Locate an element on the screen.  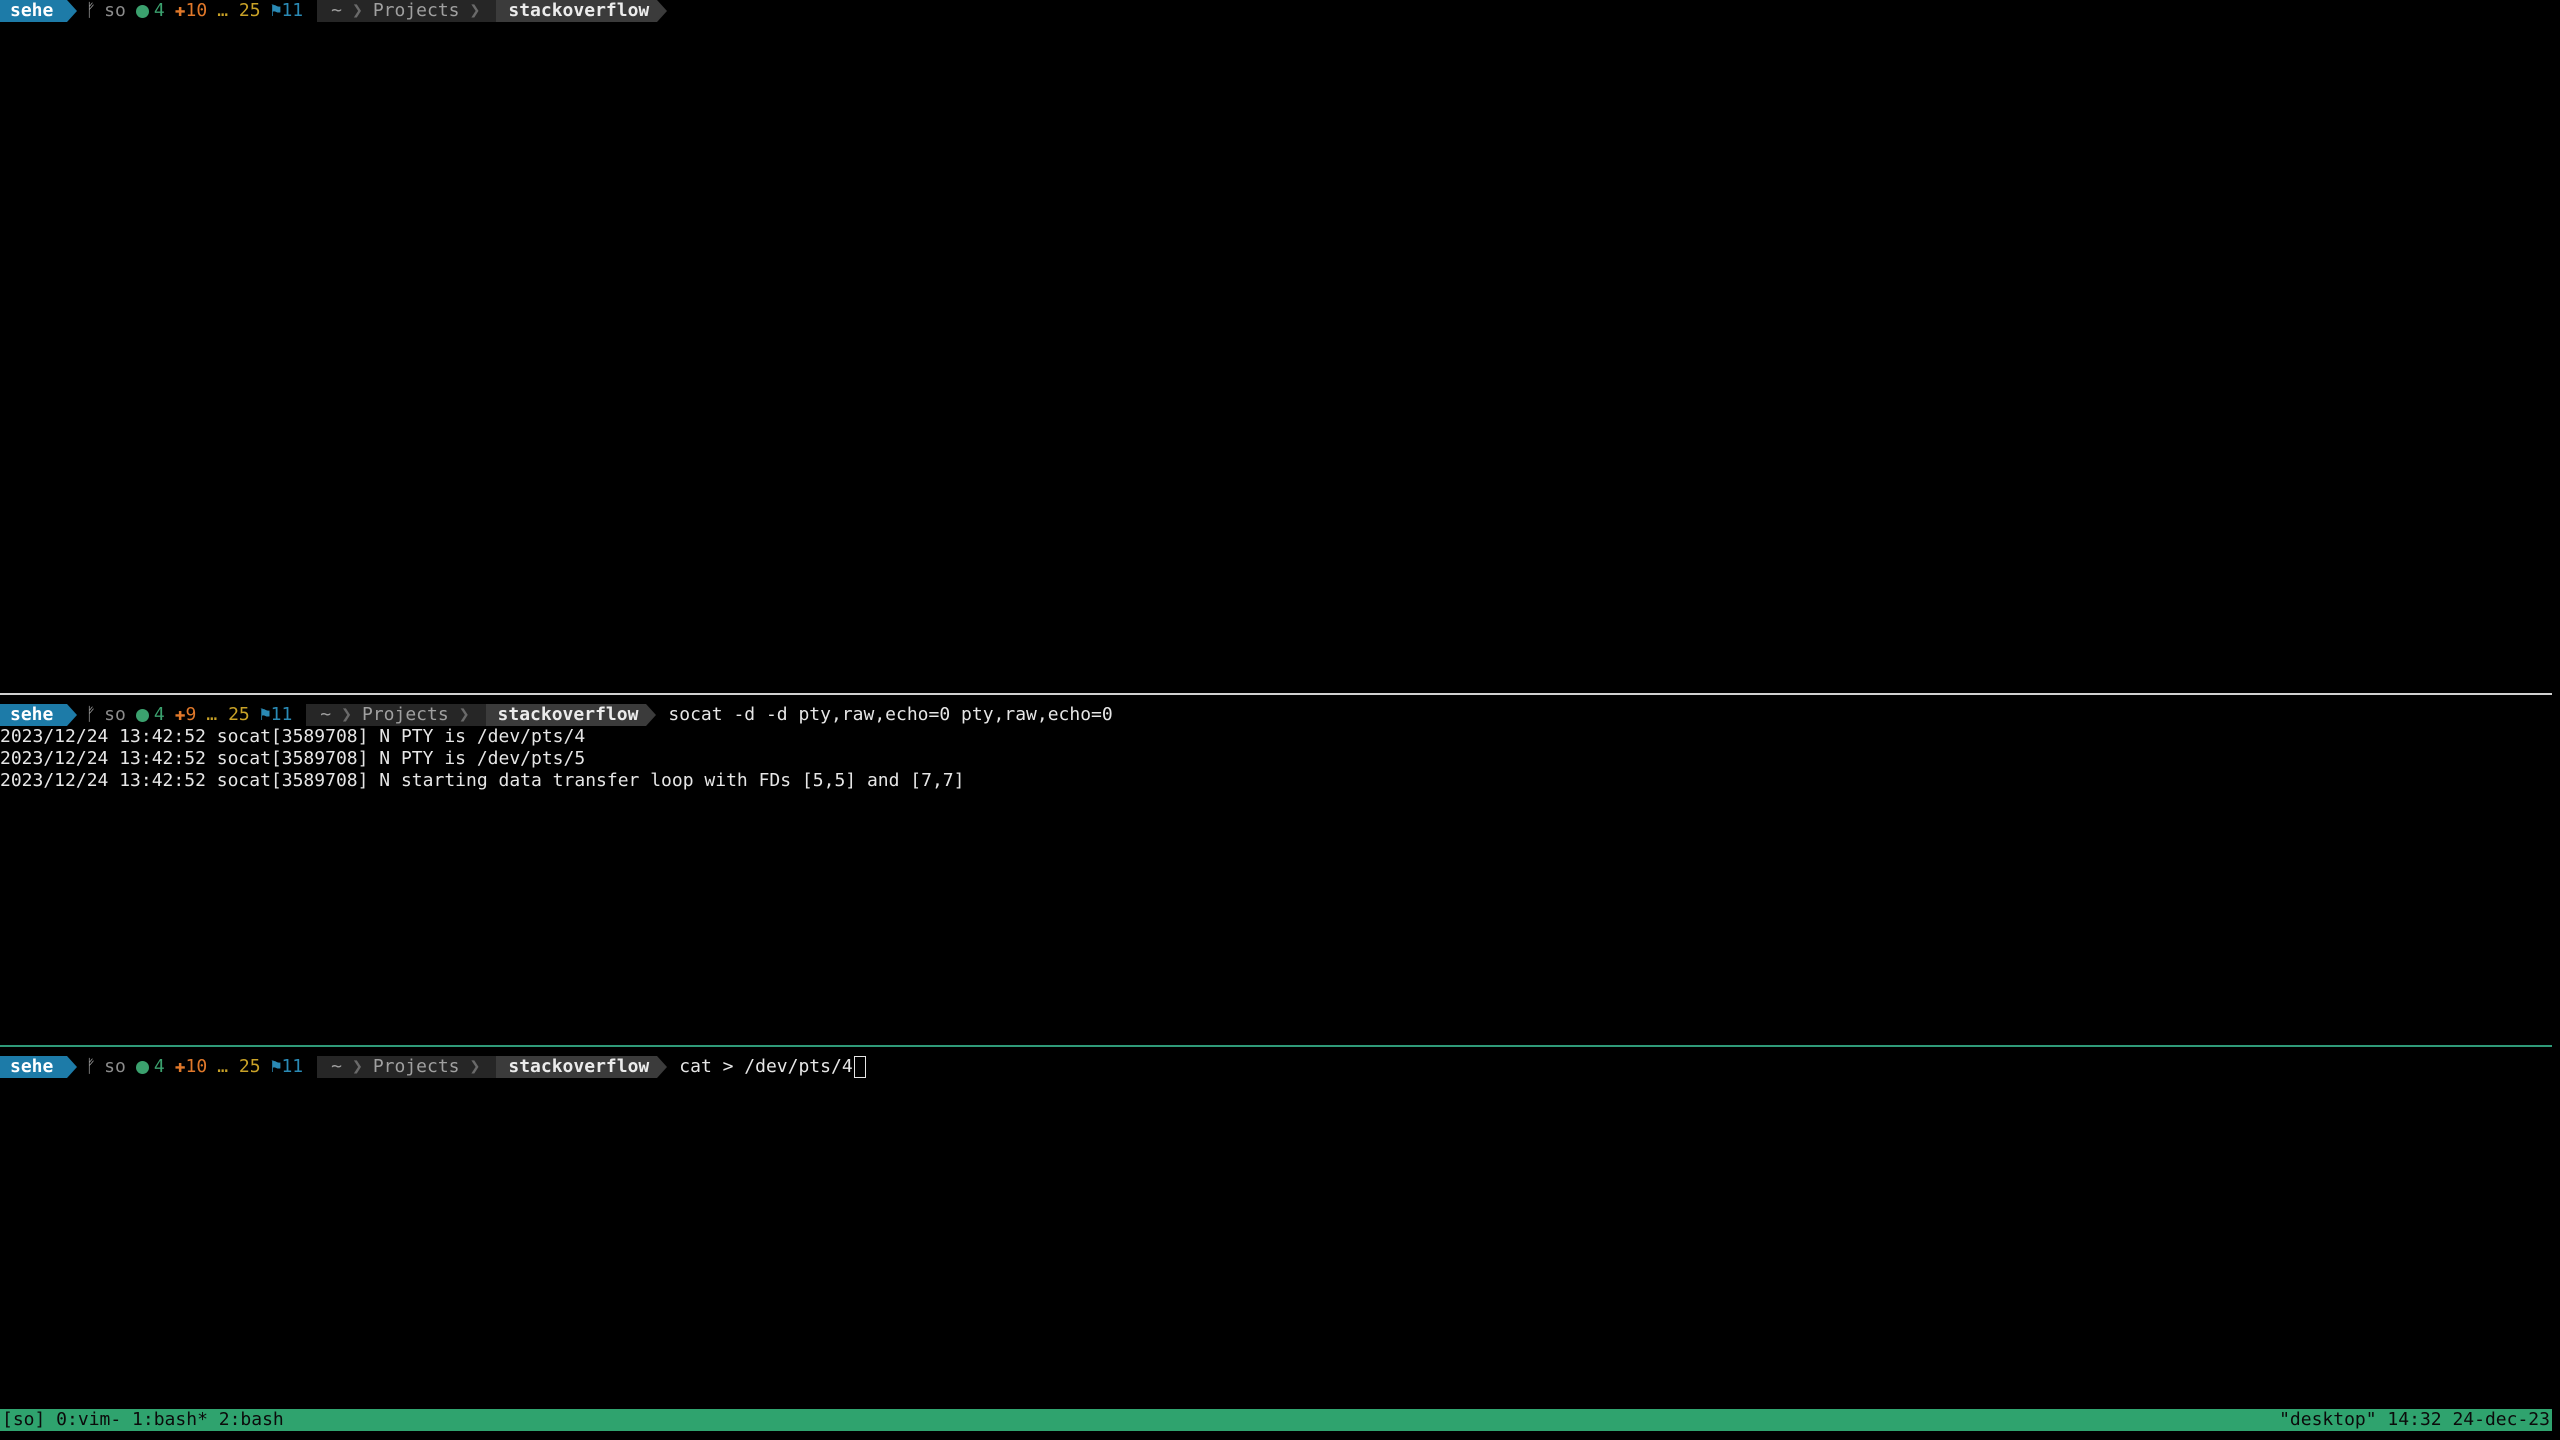
prompt-git-status: ᚠ so 4 ✚9 … 25 ⚑ 11 is located at coordinates (194, 715).